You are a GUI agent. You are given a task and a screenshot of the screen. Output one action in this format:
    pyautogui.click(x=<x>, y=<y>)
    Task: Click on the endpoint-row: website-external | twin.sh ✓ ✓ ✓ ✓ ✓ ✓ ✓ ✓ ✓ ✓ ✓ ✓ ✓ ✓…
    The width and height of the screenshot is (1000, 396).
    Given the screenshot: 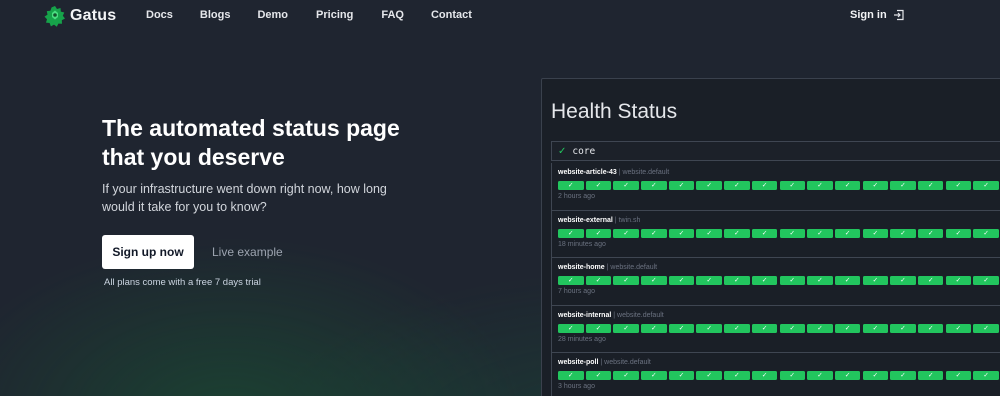 What is the action you would take?
    pyautogui.click(x=775, y=234)
    